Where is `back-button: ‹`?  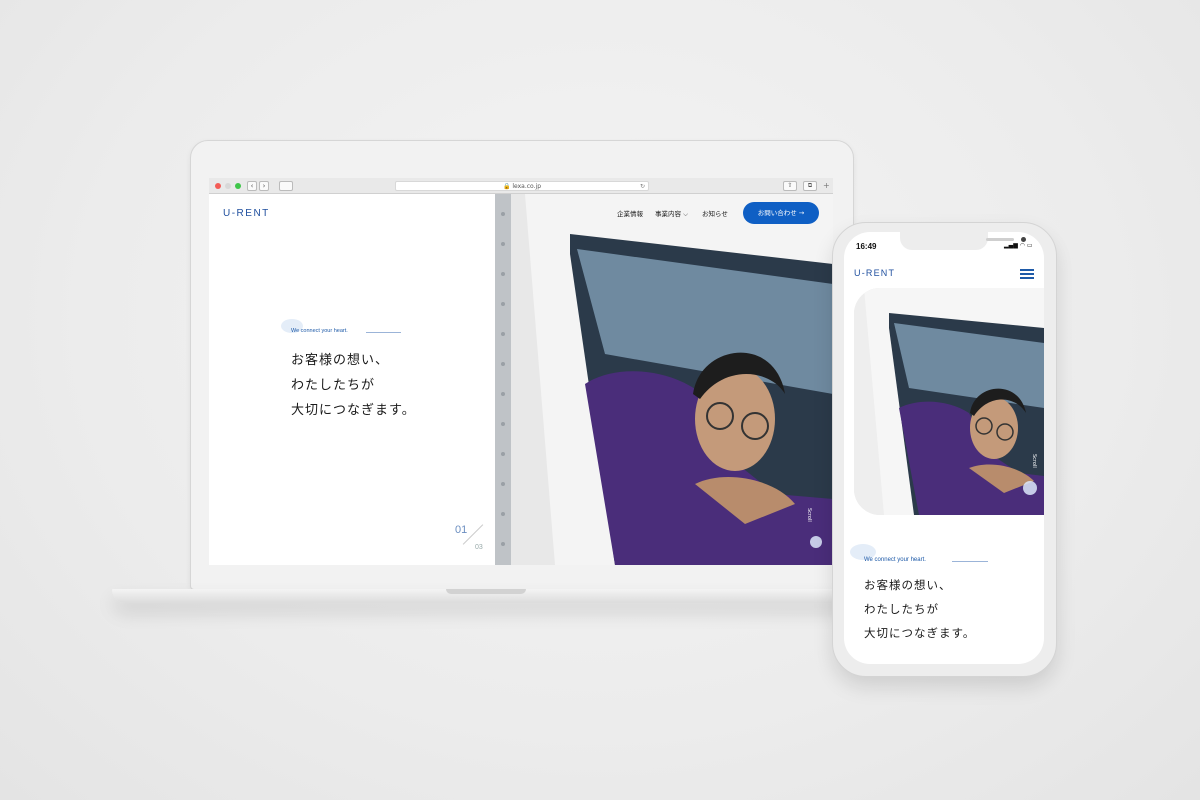 back-button: ‹ is located at coordinates (252, 185).